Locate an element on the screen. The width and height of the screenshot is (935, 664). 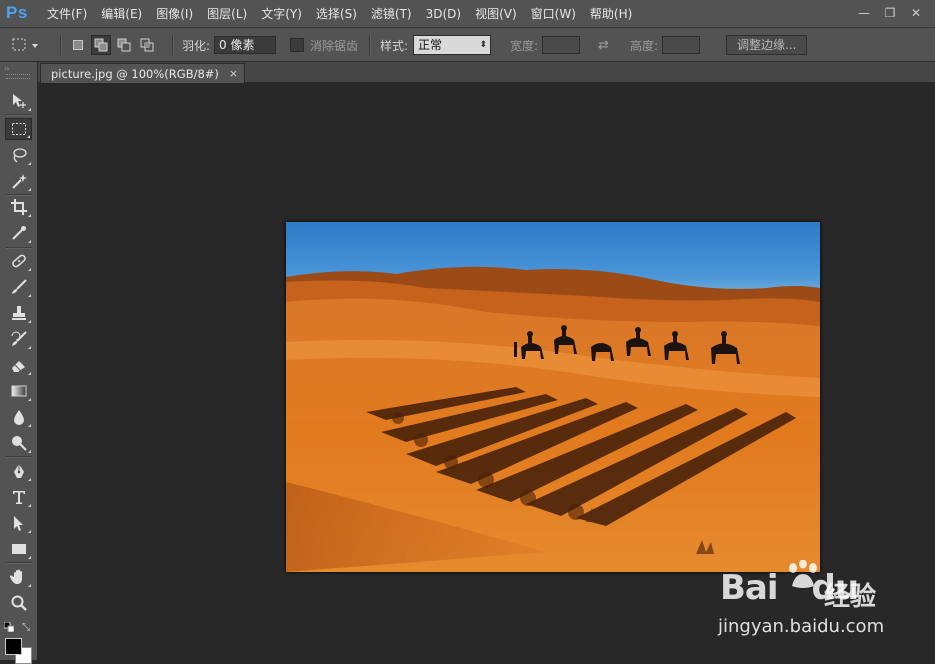
eyedropper-icon is located at coordinates (18, 233).